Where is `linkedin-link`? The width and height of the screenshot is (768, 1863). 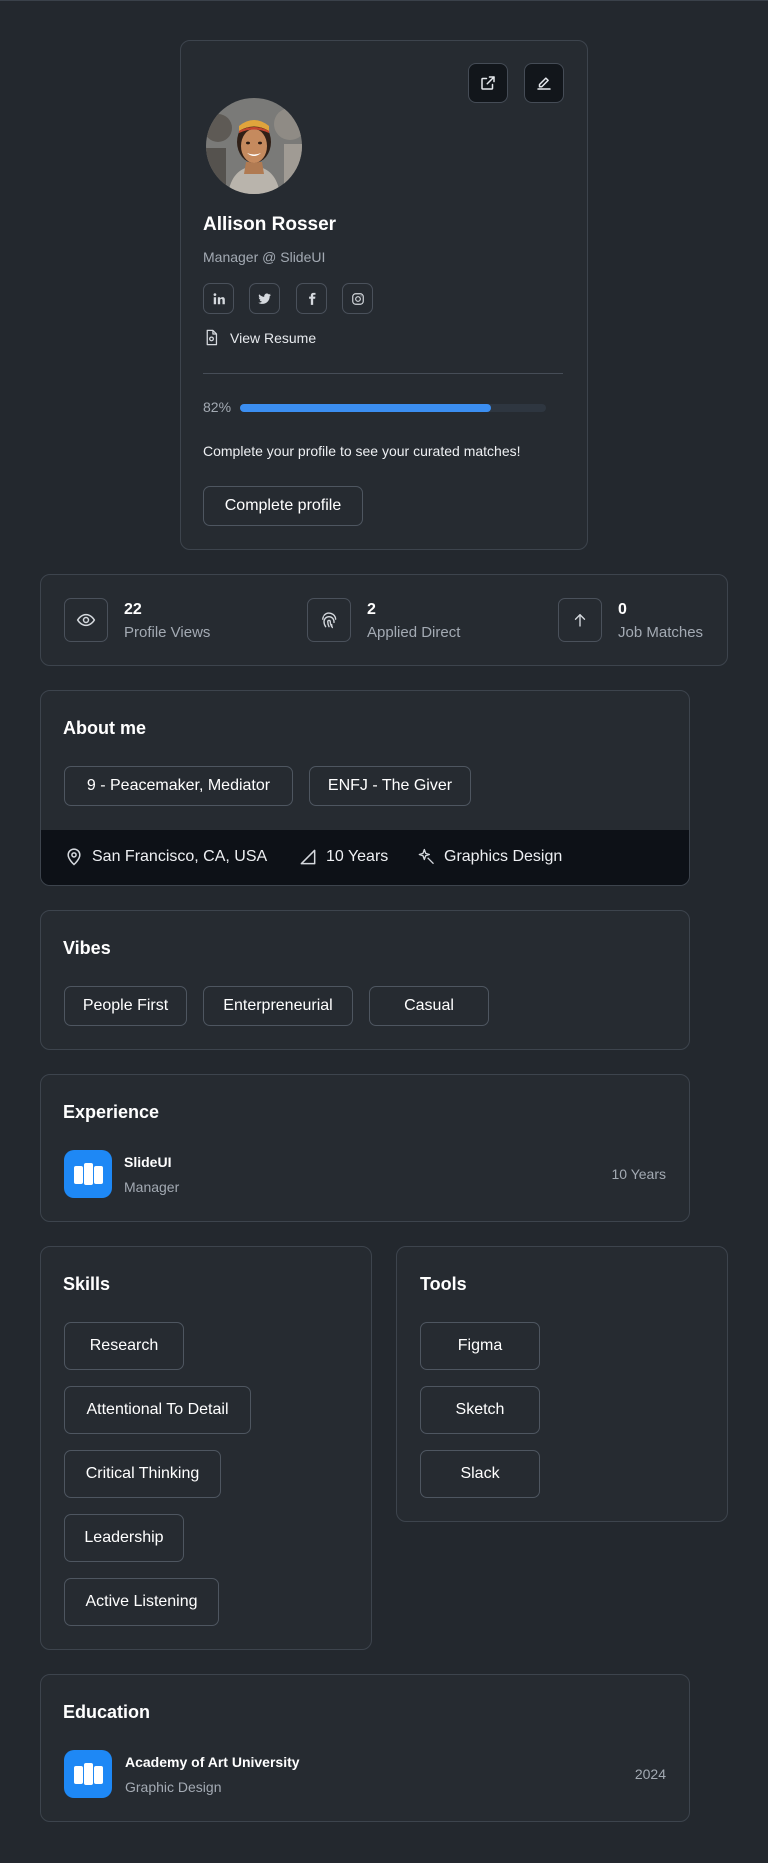 linkedin-link is located at coordinates (218, 298).